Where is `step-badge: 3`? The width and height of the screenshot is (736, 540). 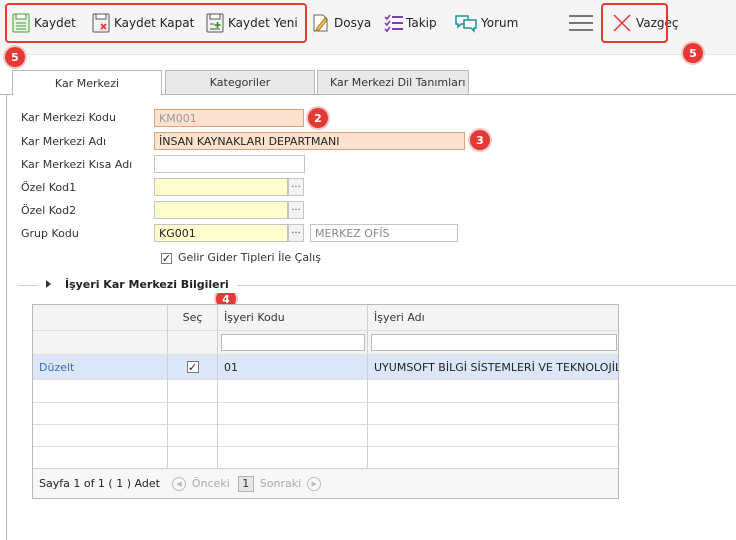 step-badge: 3 is located at coordinates (480, 140).